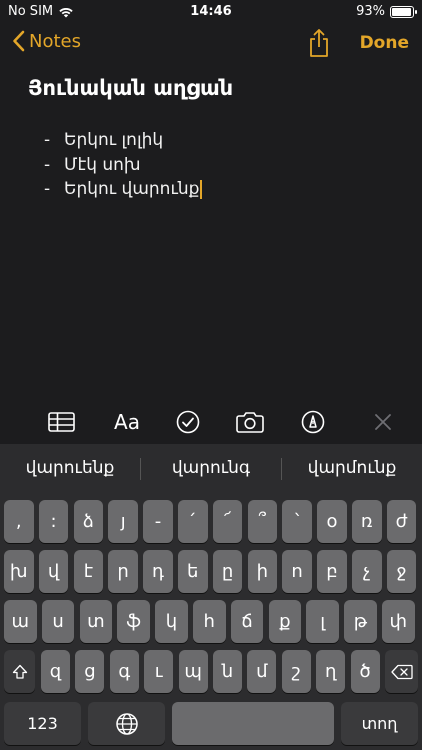 This screenshot has height=750, width=422. I want to click on key: -, so click(158, 521).